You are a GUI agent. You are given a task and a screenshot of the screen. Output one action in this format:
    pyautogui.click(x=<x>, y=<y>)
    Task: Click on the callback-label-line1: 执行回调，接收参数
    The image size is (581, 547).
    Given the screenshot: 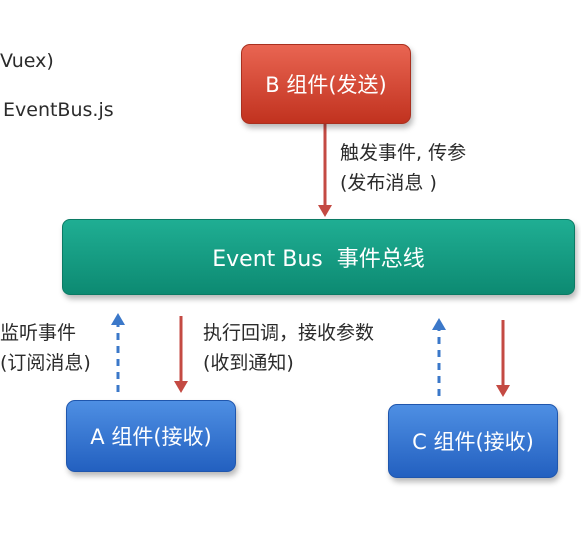 What is the action you would take?
    pyautogui.click(x=289, y=333)
    